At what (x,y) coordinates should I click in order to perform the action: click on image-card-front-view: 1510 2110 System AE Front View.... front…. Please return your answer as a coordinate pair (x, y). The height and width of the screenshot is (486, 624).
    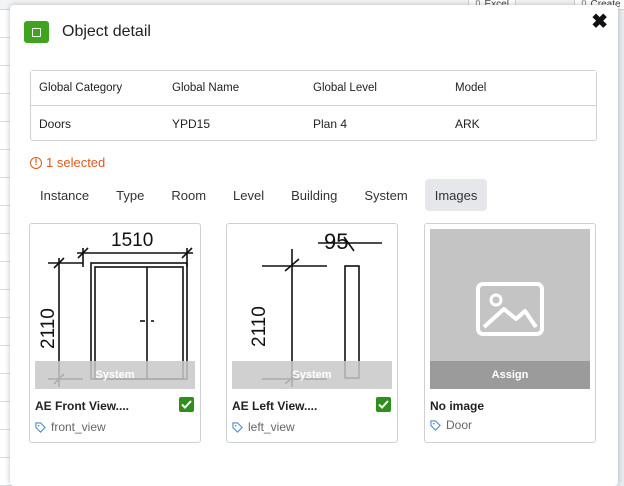
    Looking at the image, I should click on (115, 333).